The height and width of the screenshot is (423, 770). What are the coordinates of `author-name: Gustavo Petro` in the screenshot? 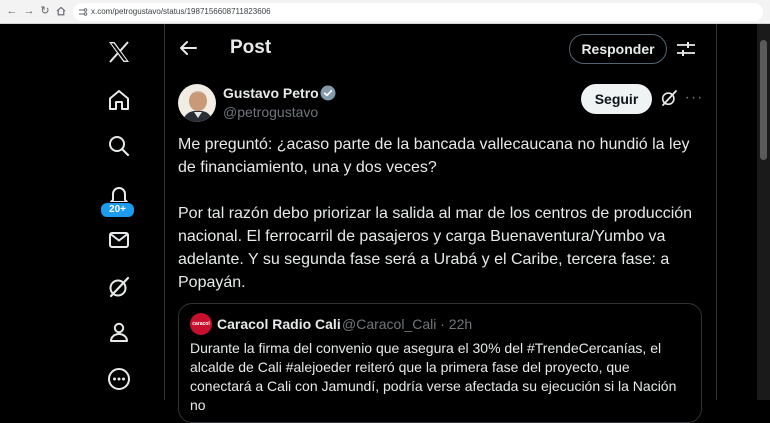 It's located at (271, 93).